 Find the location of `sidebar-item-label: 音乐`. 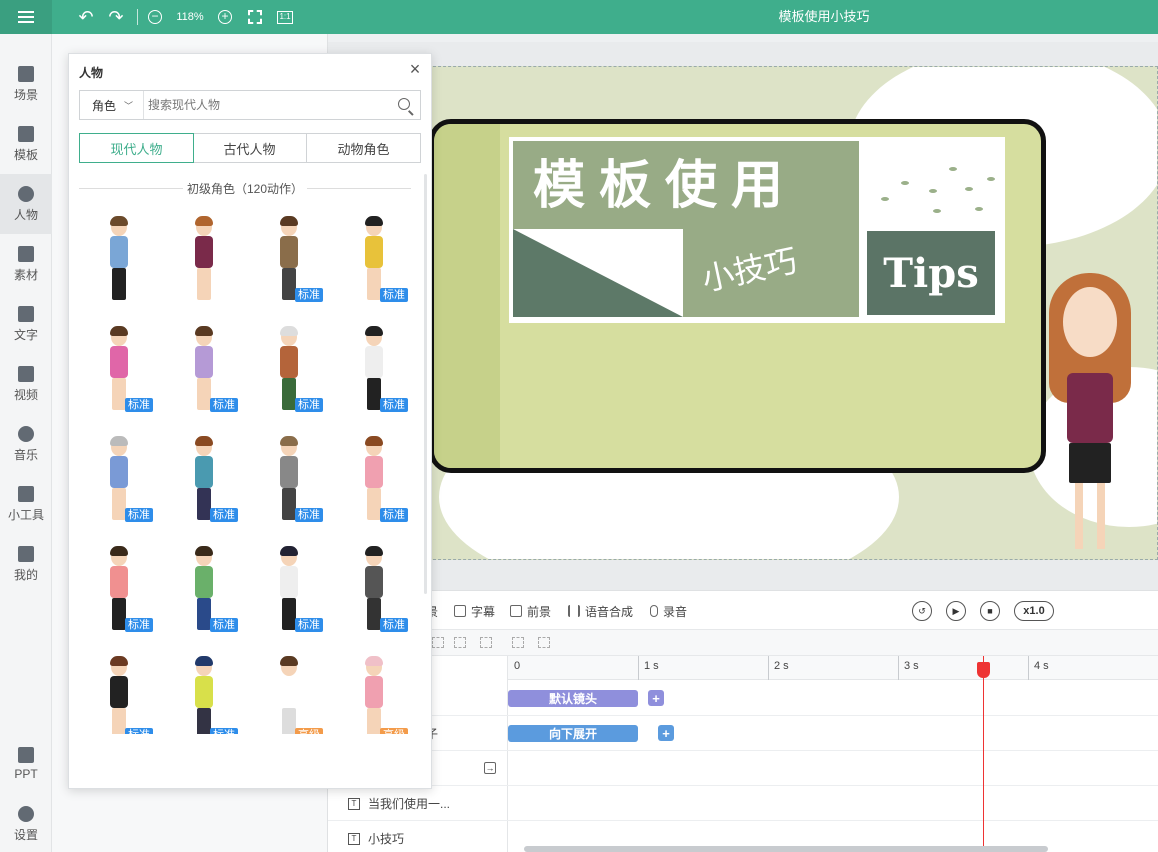

sidebar-item-label: 音乐 is located at coordinates (25, 454).